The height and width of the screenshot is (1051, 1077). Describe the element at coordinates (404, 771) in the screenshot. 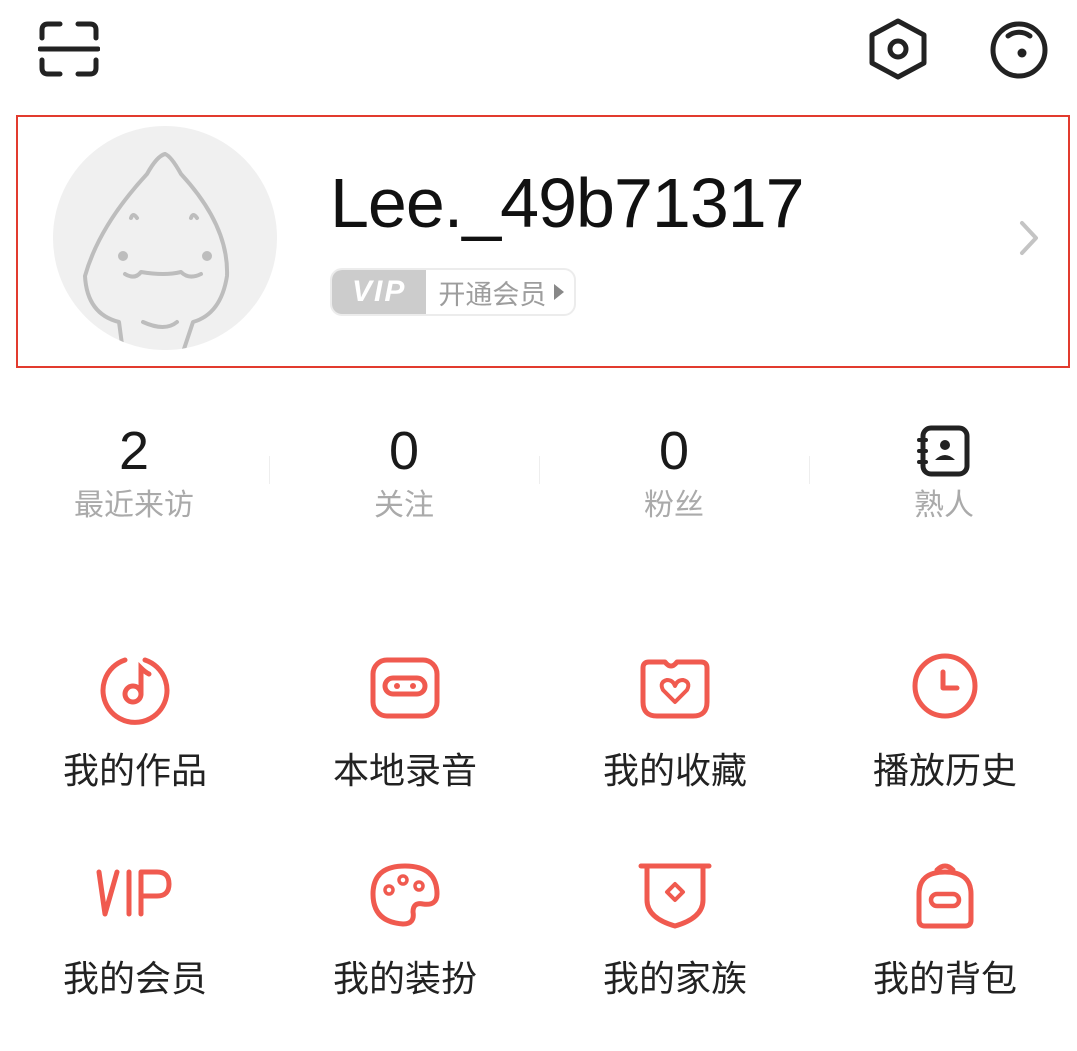

I see `menu-label: 本地录音` at that location.